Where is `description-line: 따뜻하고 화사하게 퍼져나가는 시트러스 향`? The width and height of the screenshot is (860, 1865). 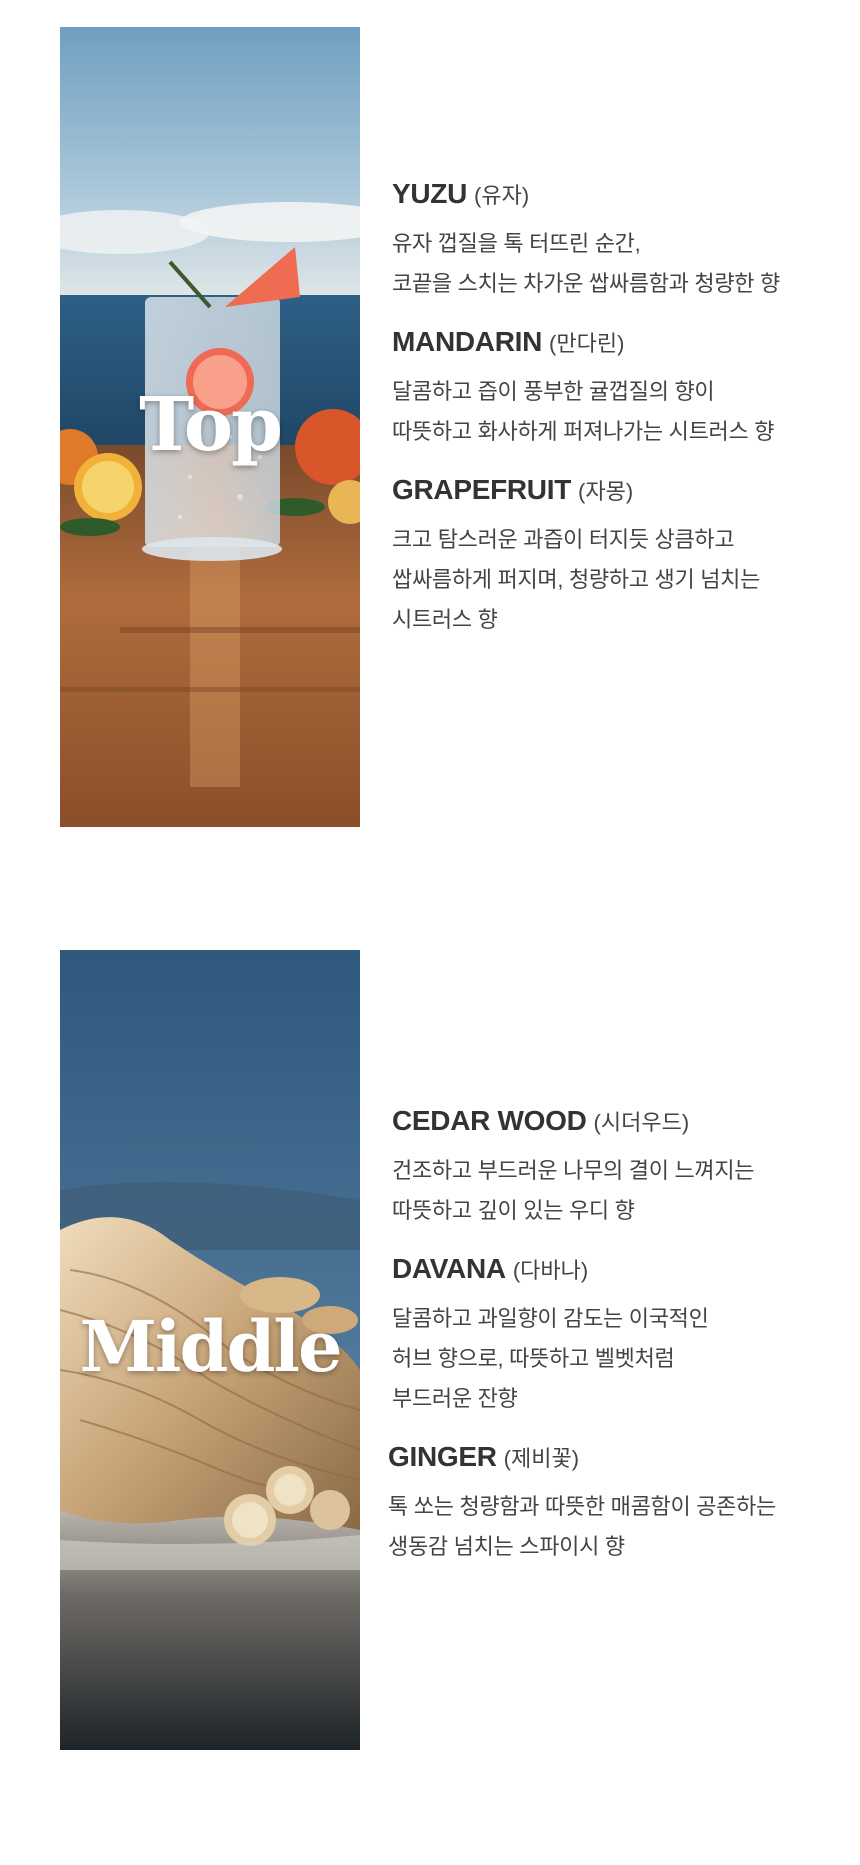
description-line: 따뜻하고 화사하게 퍼져나가는 시트러스 향 is located at coordinates (583, 431).